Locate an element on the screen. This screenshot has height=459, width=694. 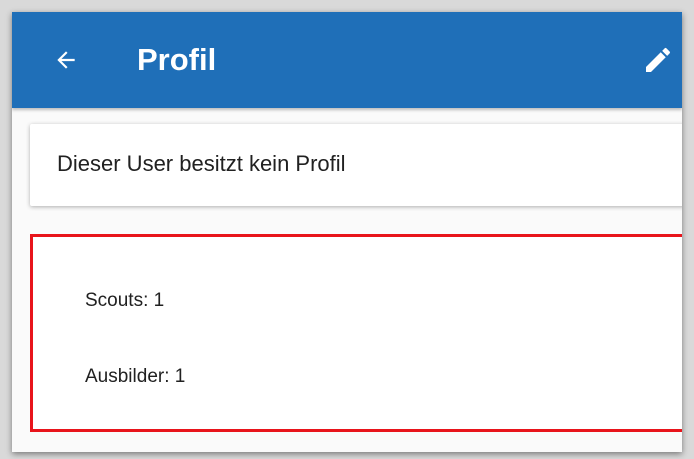
ausbilder-count: Ausbilder: 1 is located at coordinates (135, 376).